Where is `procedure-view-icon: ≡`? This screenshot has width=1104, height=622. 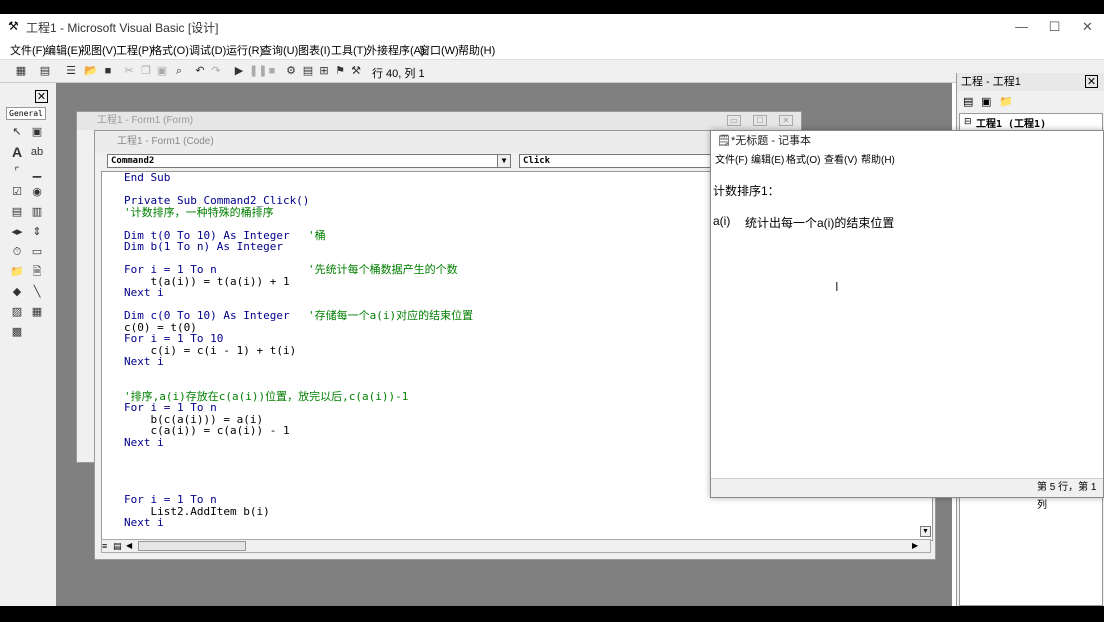
procedure-view-icon: ≡ is located at coordinates (107, 546).